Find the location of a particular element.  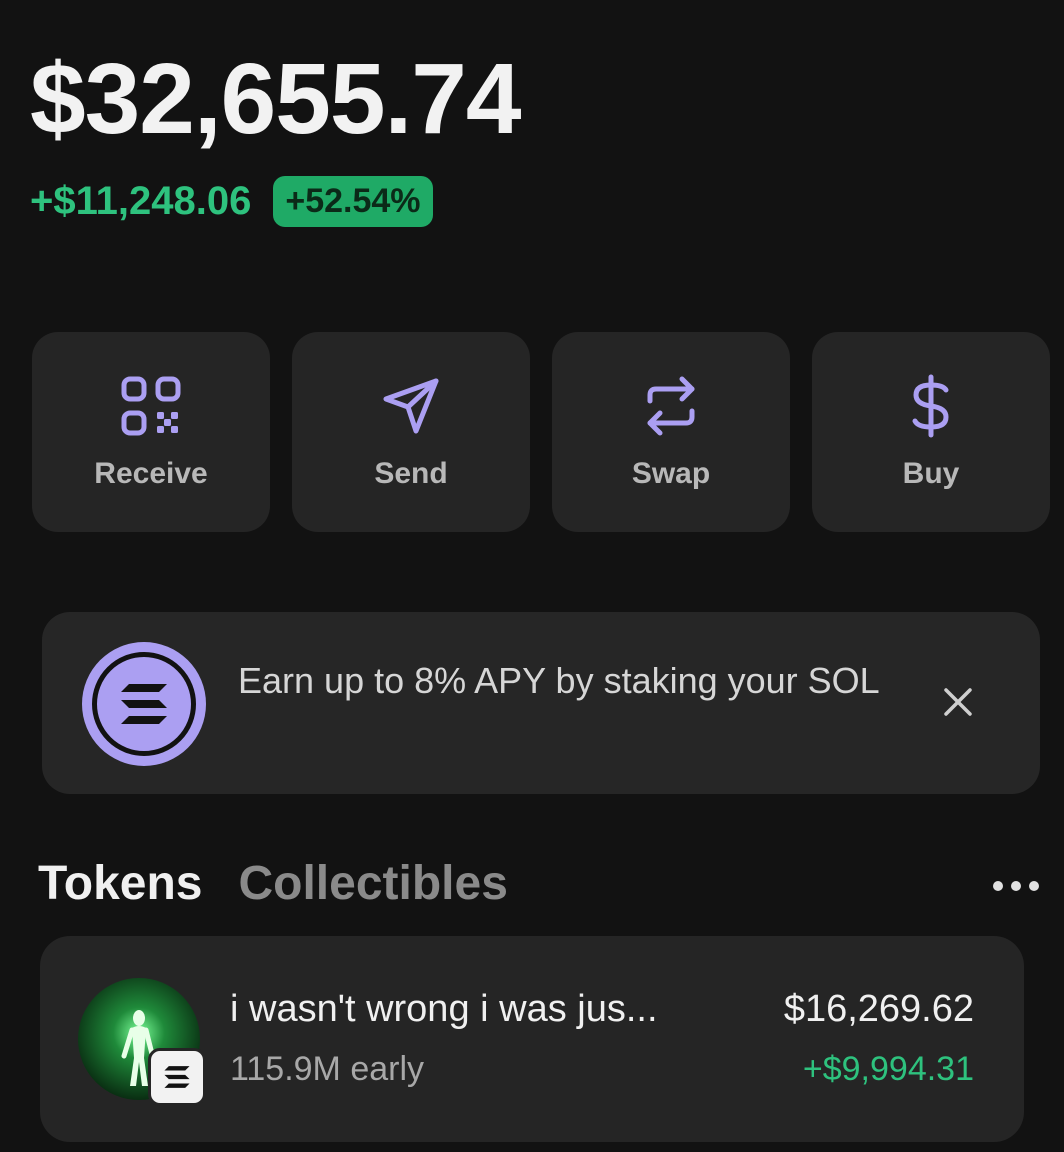

solana-chain-icon is located at coordinates (177, 1077).